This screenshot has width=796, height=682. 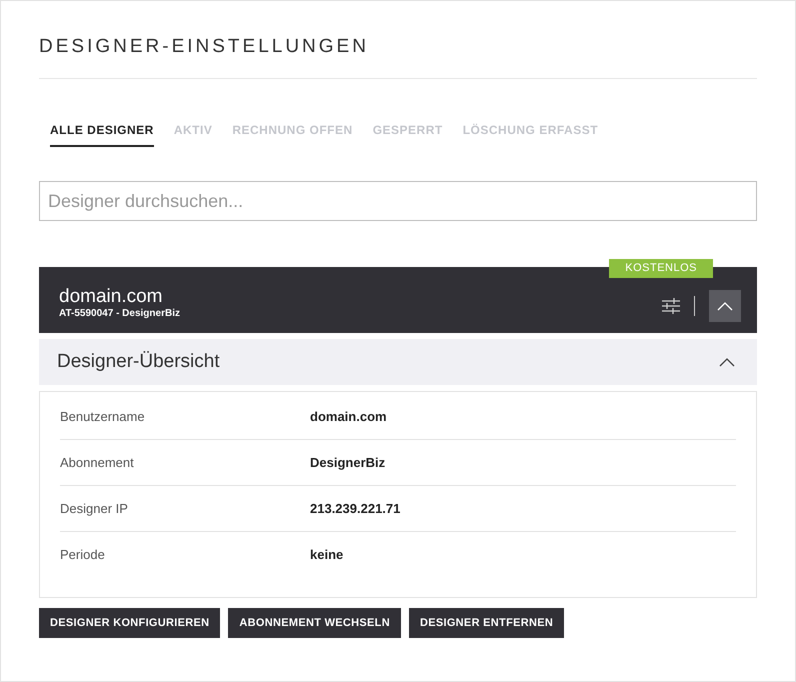 I want to click on field-value: keine, so click(x=327, y=555).